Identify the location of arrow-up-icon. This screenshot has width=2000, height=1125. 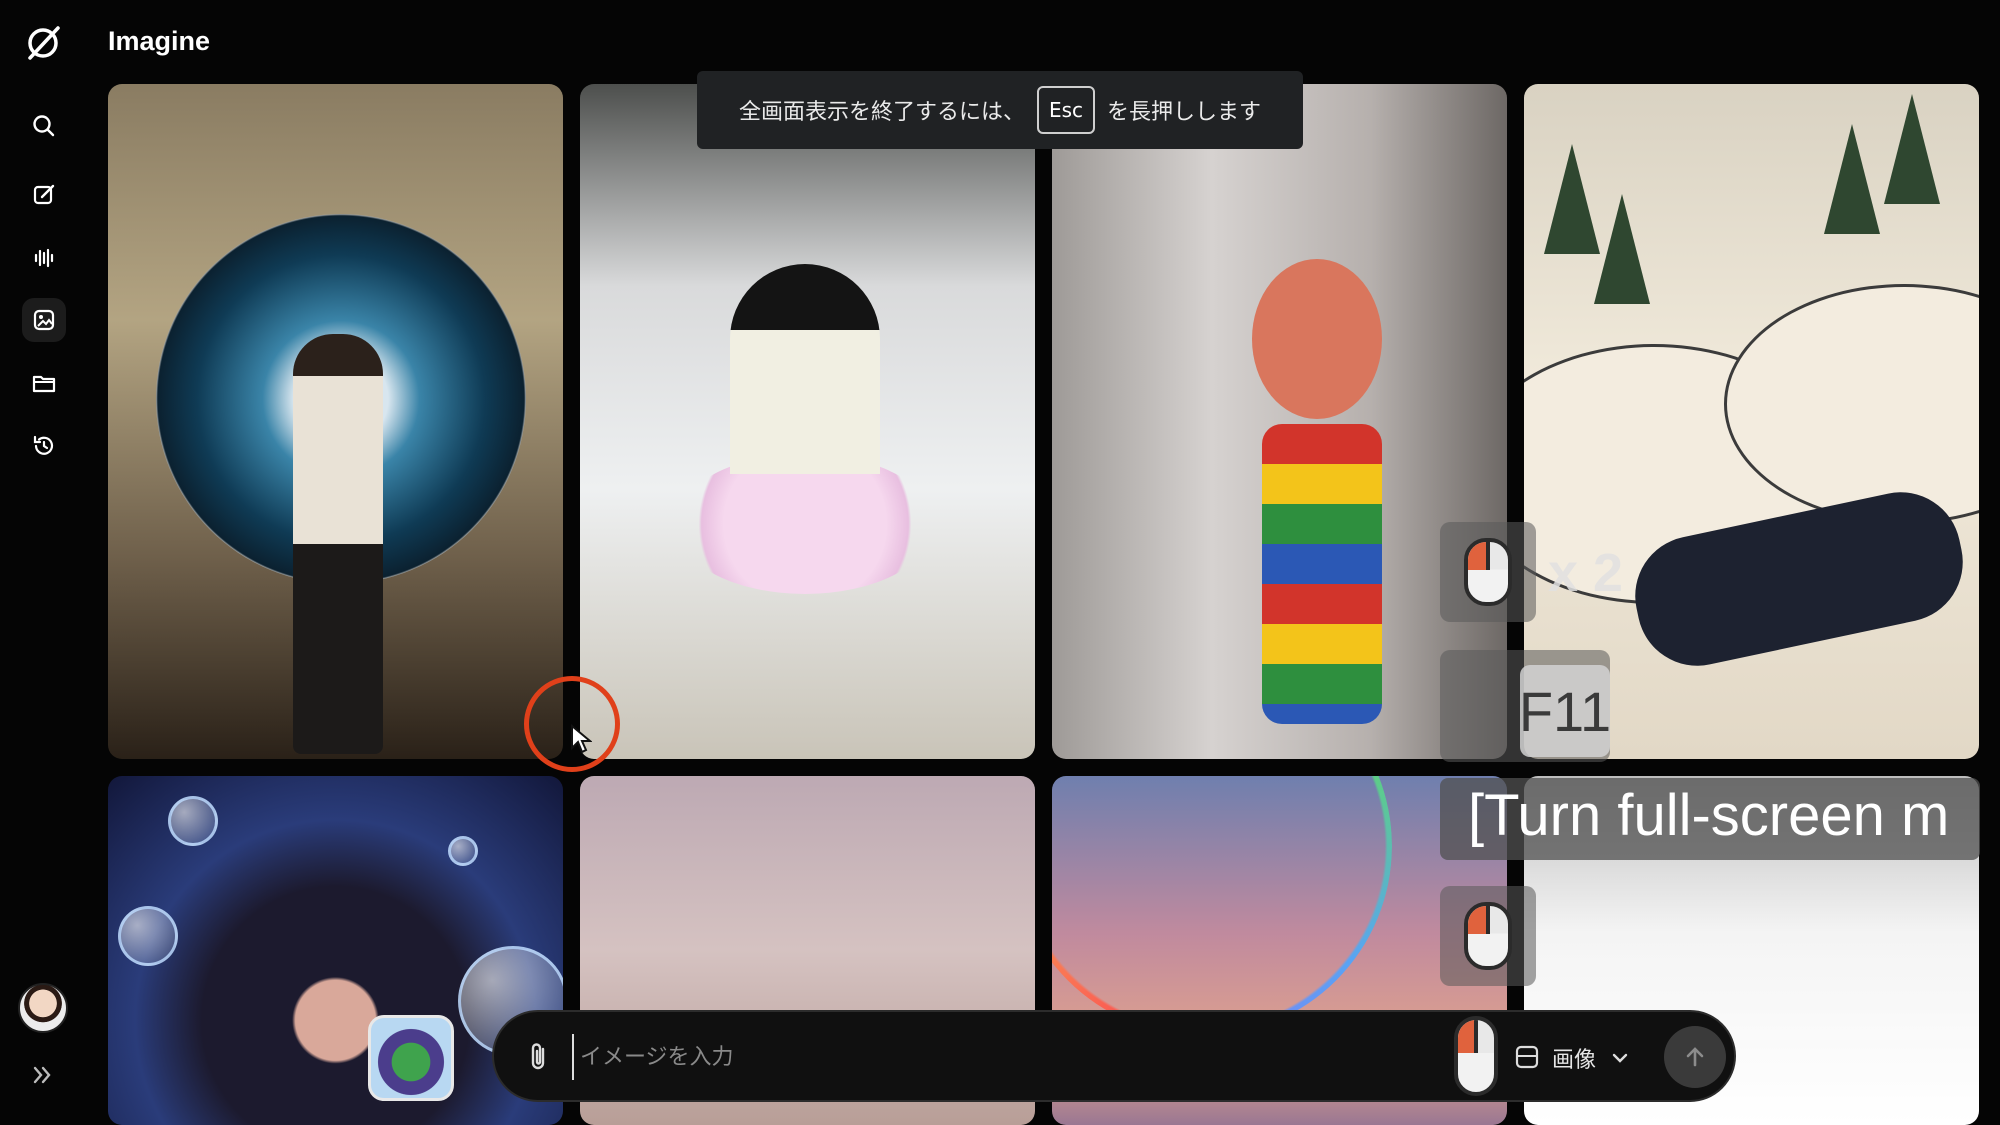
(1695, 1057).